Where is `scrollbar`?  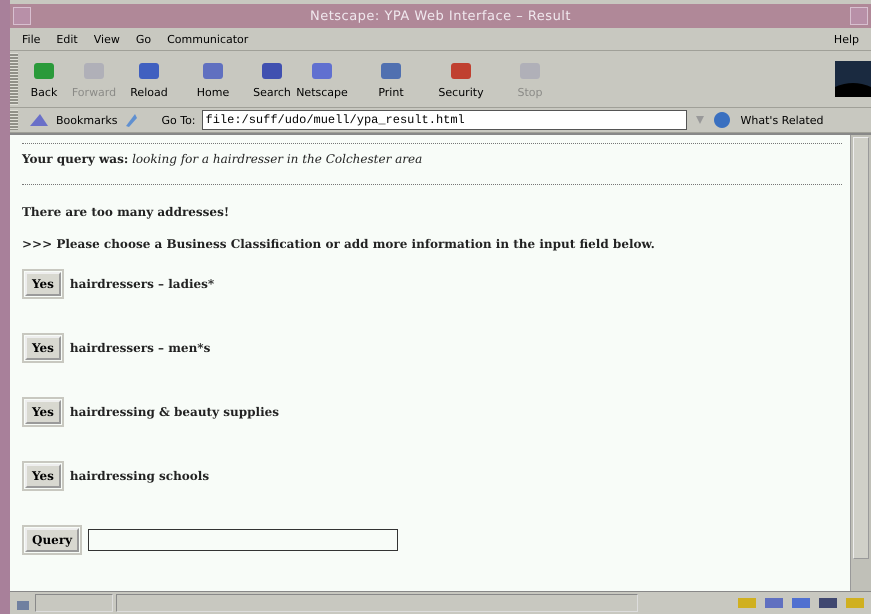
scrollbar is located at coordinates (860, 363).